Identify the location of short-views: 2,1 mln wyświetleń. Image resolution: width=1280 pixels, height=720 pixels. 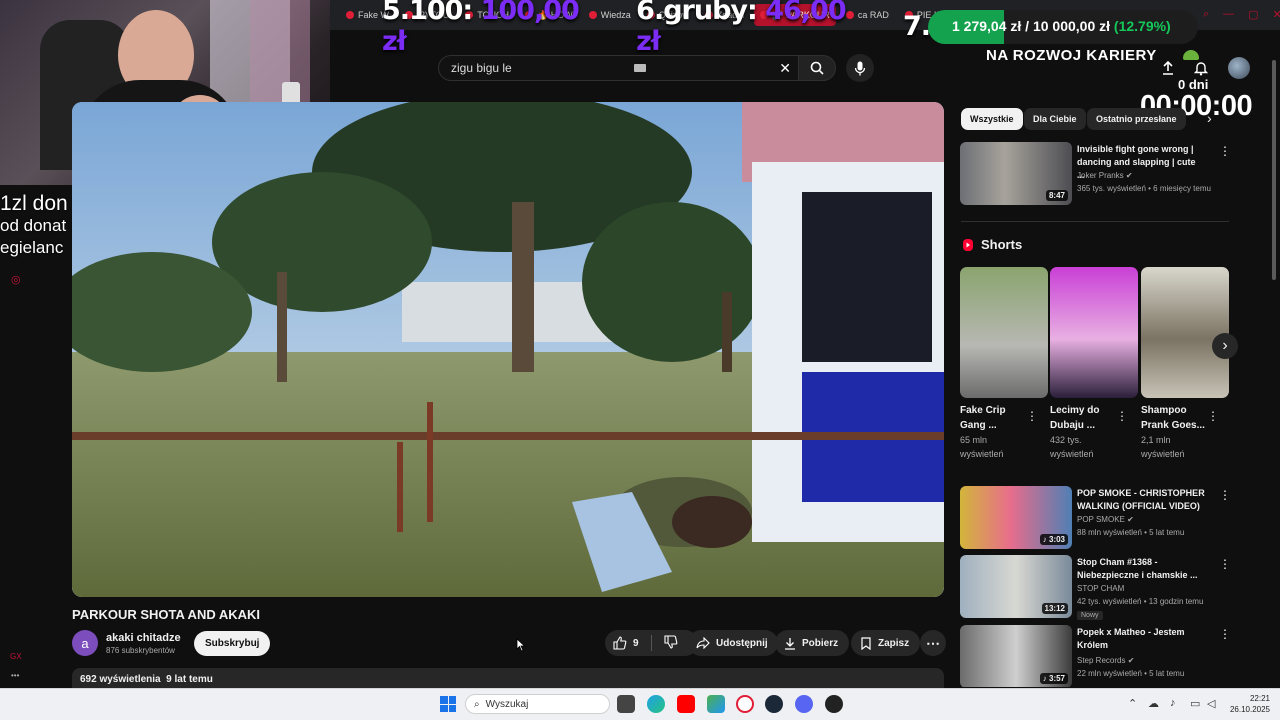
(1163, 447).